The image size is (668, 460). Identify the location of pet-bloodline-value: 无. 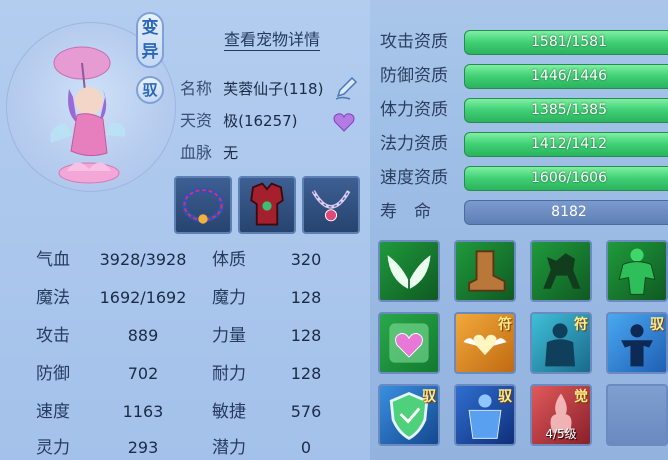
(231, 153).